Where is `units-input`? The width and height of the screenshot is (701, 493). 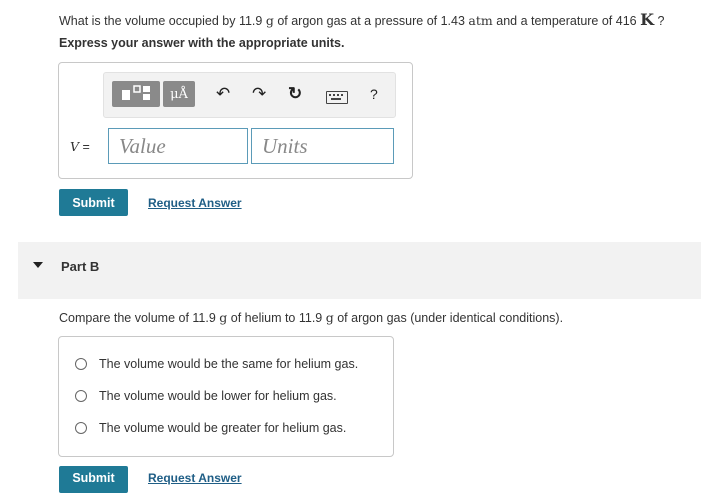 units-input is located at coordinates (322, 146).